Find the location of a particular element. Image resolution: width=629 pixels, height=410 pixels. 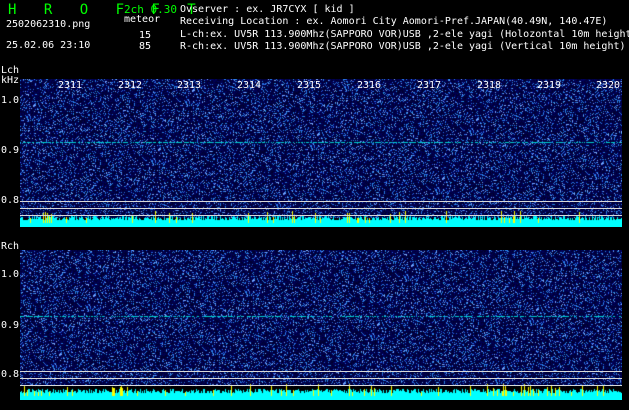

lch-ytick-1-0: 1.0 is located at coordinates (10, 100).